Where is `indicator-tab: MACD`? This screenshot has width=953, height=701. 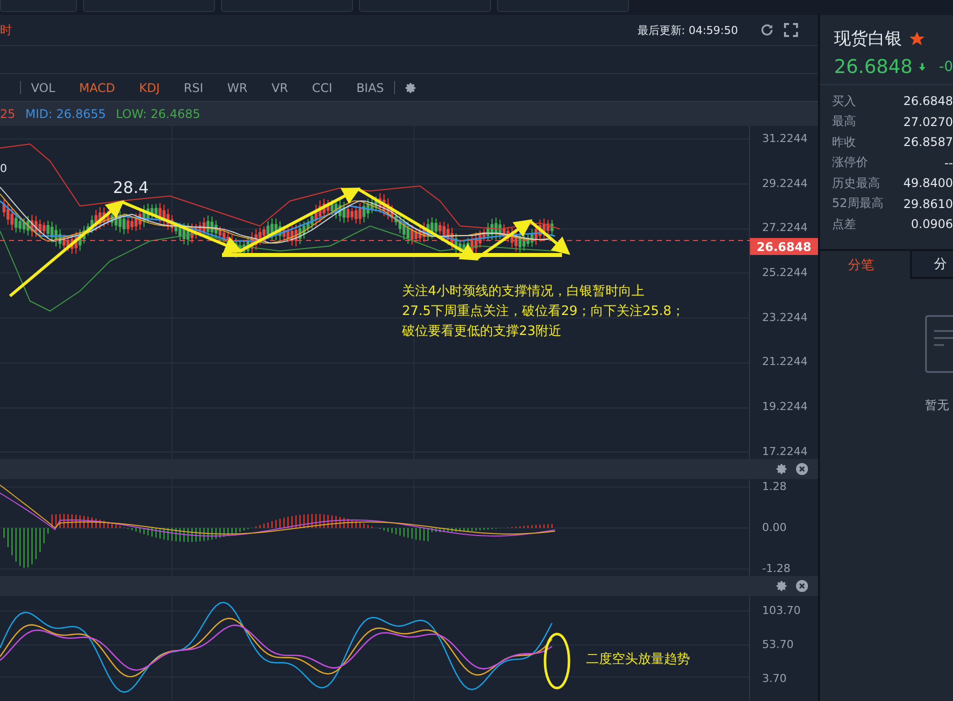
indicator-tab: MACD is located at coordinates (97, 87).